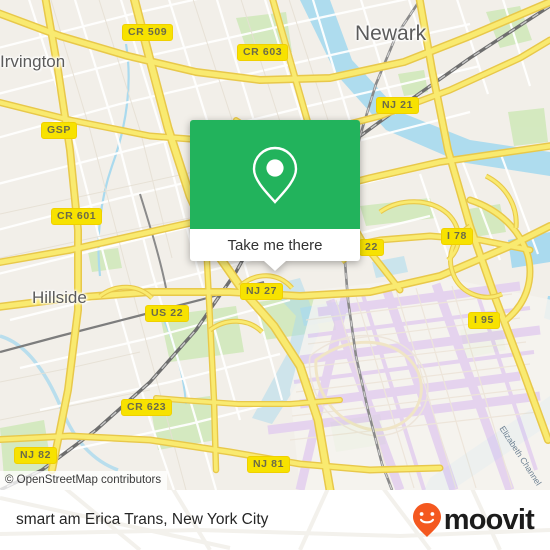 Image resolution: width=550 pixels, height=550 pixels. I want to click on place-label-hillside: Hillside, so click(59, 297).